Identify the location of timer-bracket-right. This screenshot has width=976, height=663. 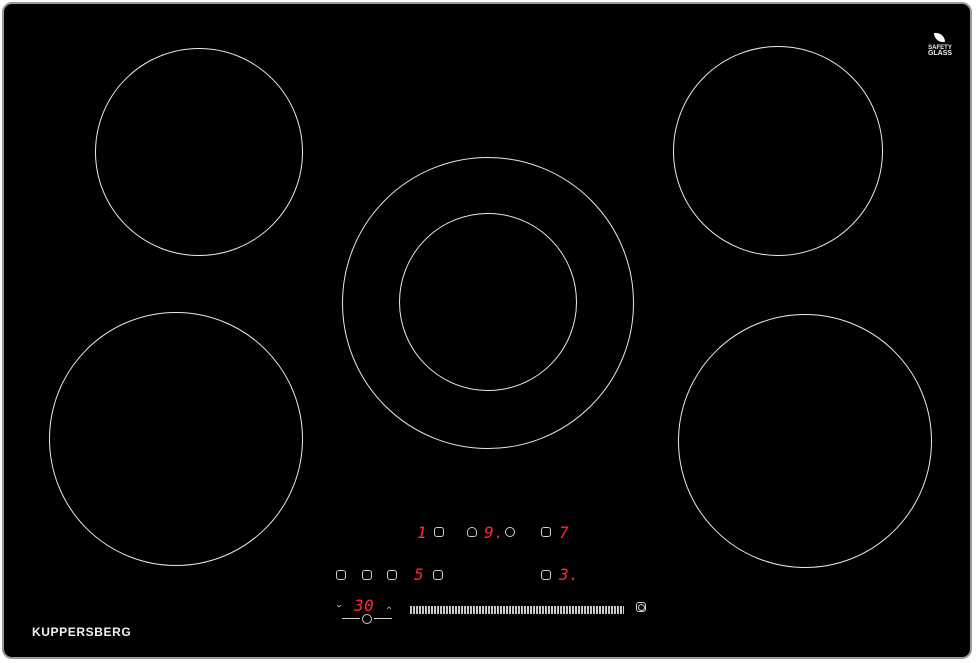
(383, 618).